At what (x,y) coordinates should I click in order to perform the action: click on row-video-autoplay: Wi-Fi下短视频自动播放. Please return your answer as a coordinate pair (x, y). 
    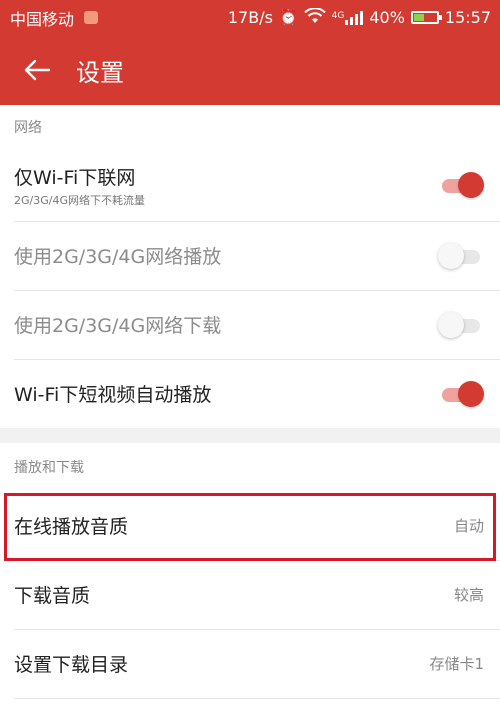
    Looking at the image, I should click on (250, 393).